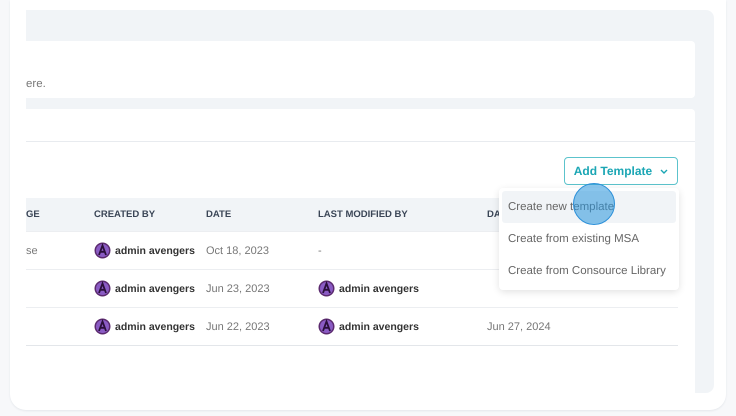  I want to click on column-header: DATE, so click(219, 214).